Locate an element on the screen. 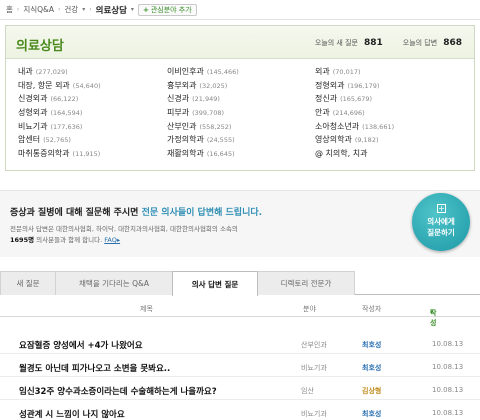 Image resolution: width=480 pixels, height=420 pixels. answers-label: 오늘의 답변 is located at coordinates (420, 43).